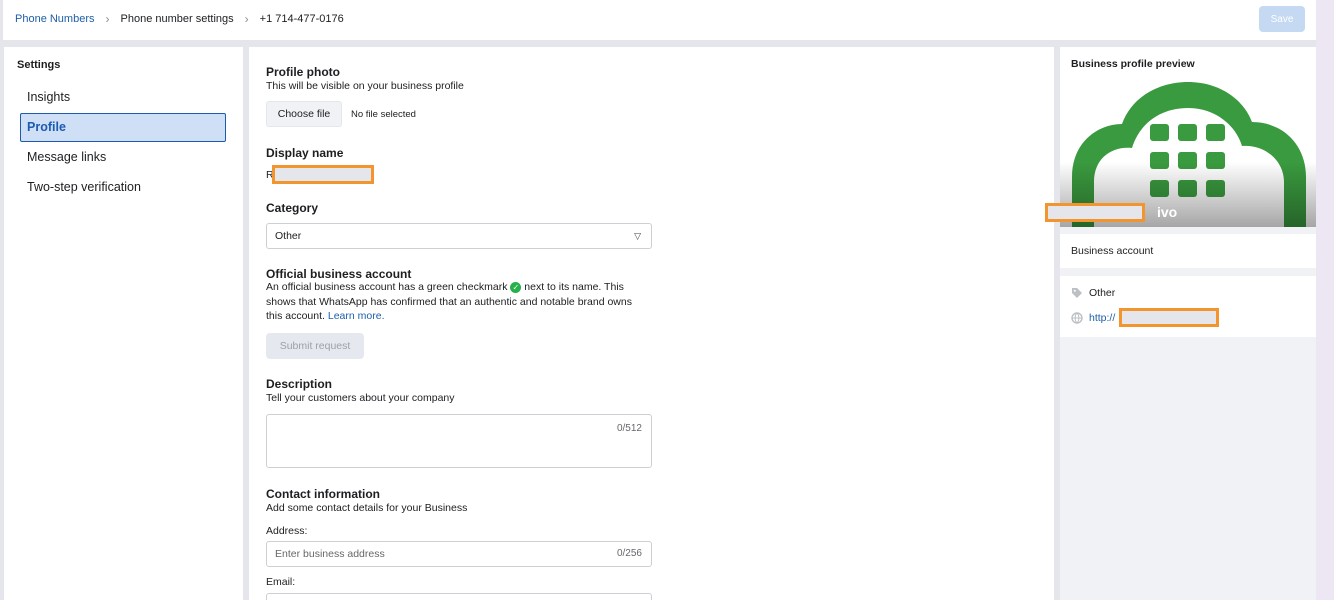  Describe the element at coordinates (1102, 318) in the screenshot. I see `preview-website-prefix: http://` at that location.